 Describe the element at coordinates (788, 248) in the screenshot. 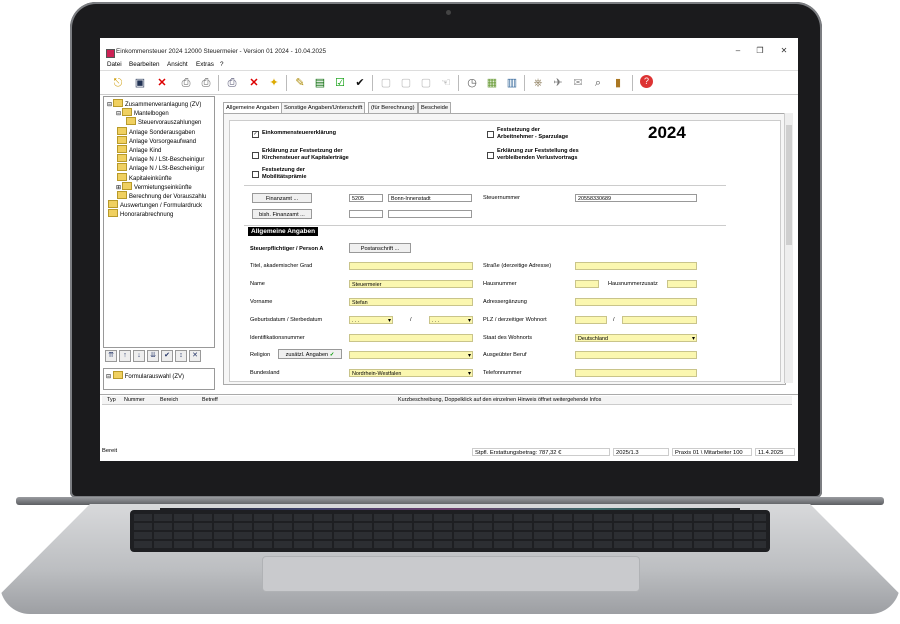

I see `form-scrollbar` at that location.